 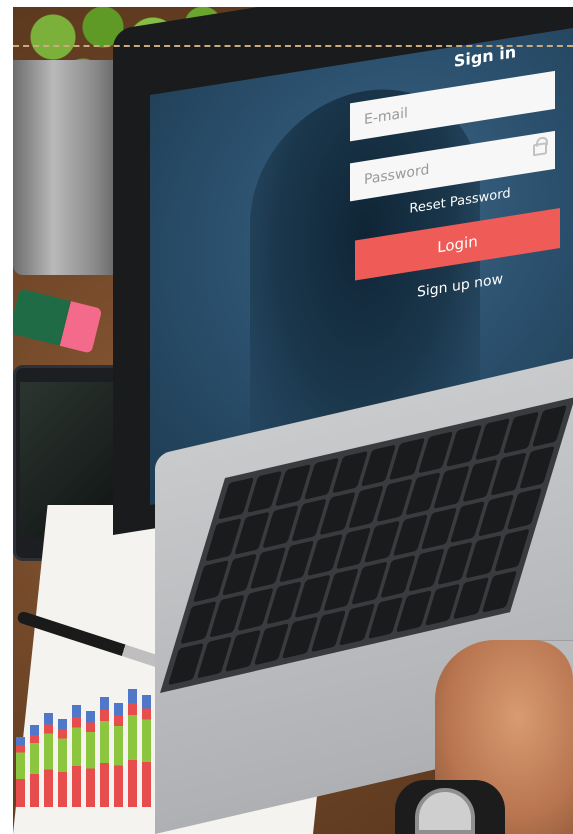 What do you see at coordinates (6, 417) in the screenshot?
I see `frame-left` at bounding box center [6, 417].